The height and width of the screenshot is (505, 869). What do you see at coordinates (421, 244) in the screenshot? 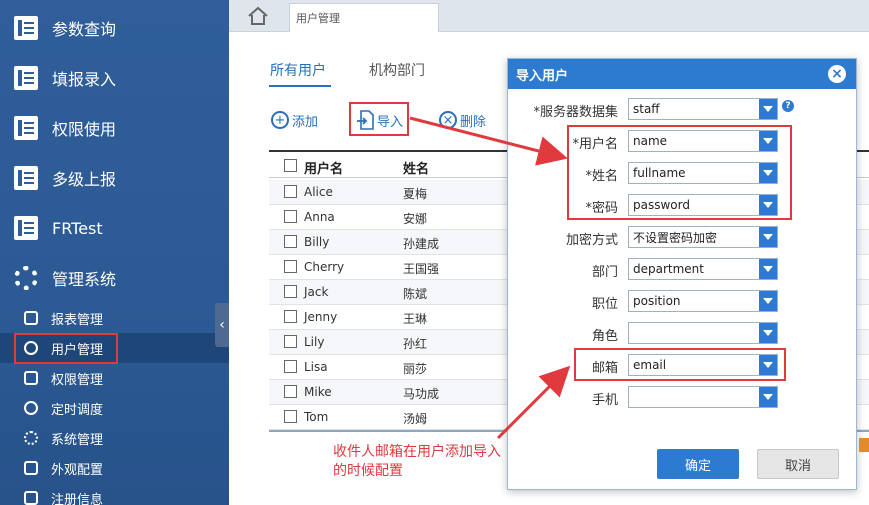
I see `cell-fullname: 孙建成` at bounding box center [421, 244].